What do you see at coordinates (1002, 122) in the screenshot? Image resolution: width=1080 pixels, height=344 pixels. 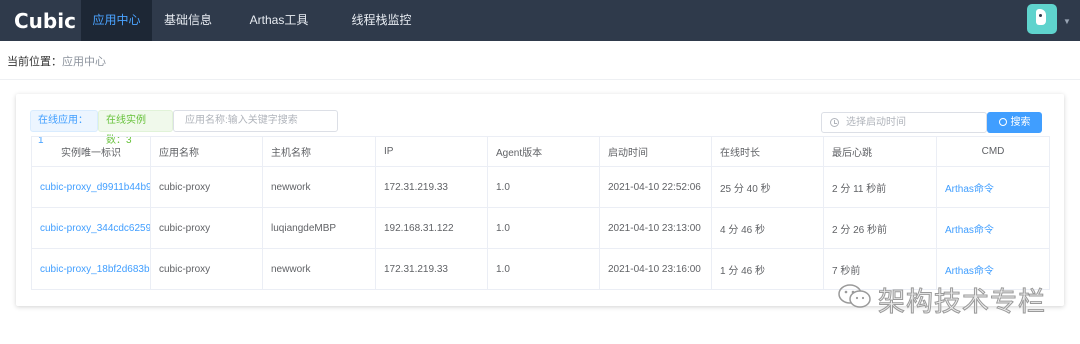 I see `search-icon` at bounding box center [1002, 122].